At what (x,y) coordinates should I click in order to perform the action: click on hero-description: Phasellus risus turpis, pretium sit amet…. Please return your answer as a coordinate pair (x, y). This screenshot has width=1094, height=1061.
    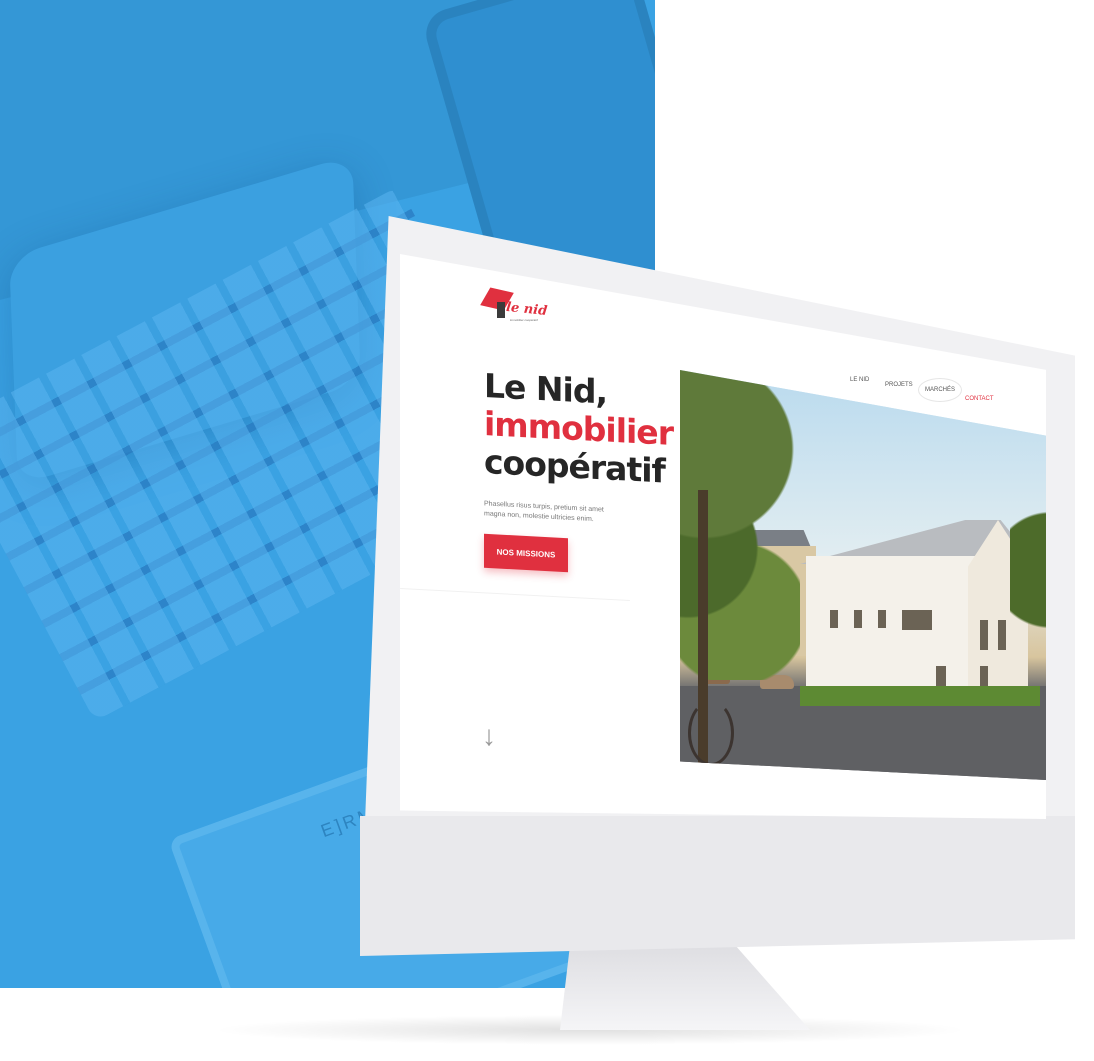
    Looking at the image, I should click on (544, 512).